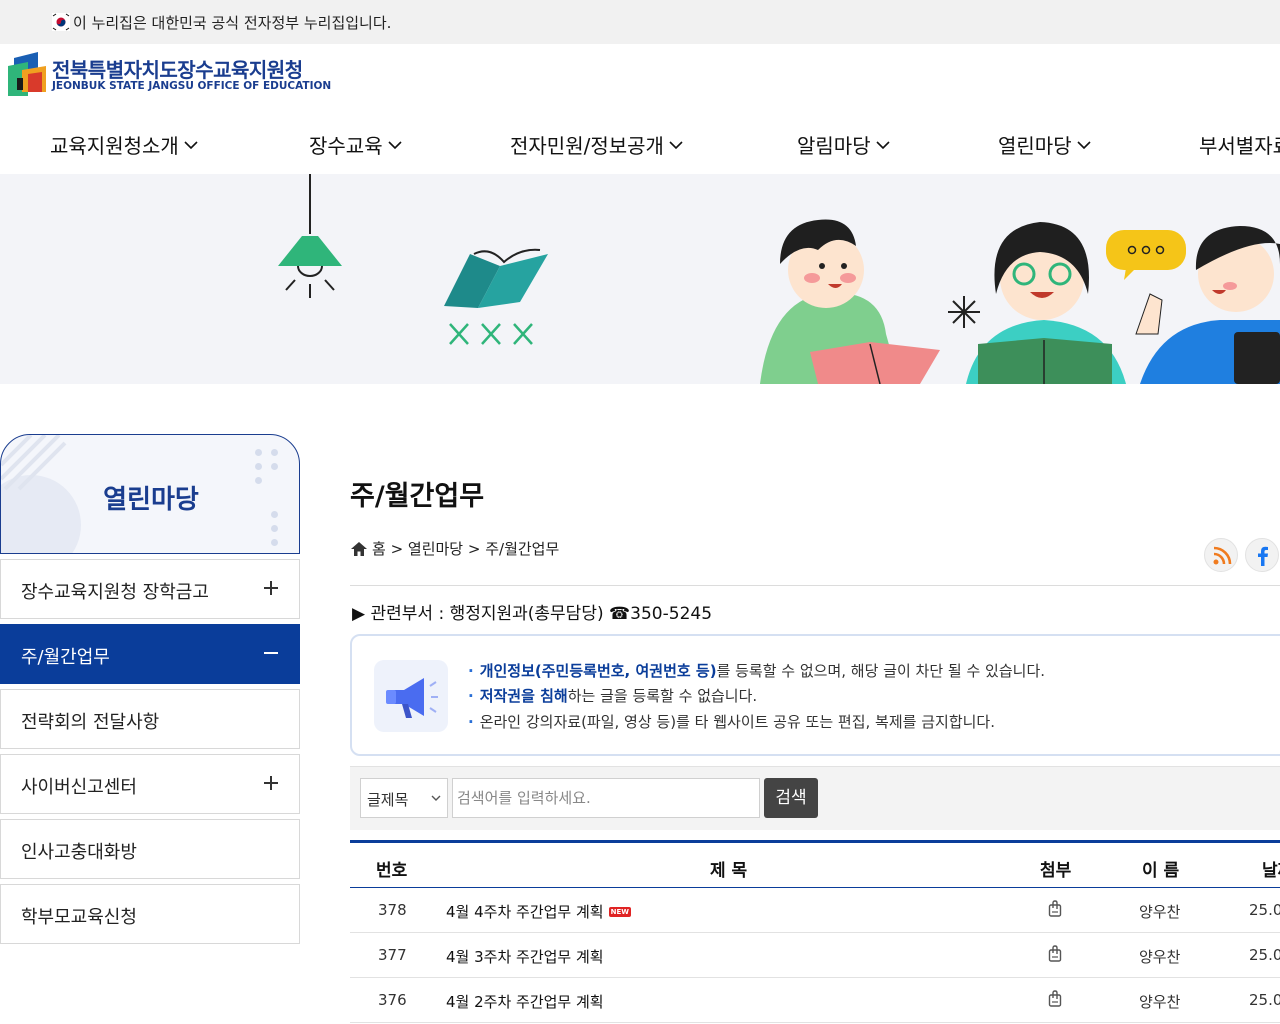 The height and width of the screenshot is (1024, 1280). Describe the element at coordinates (834, 146) in the screenshot. I see `nav-item-label: 알림마당` at that location.